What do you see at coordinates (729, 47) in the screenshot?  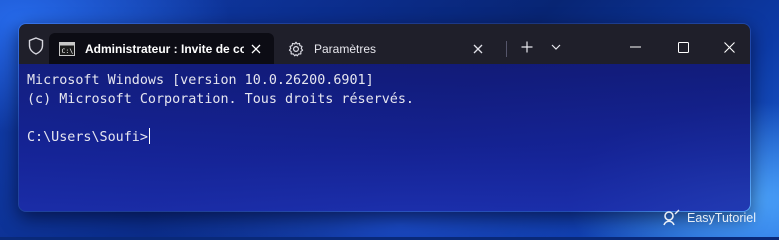 I see `close-window-button` at bounding box center [729, 47].